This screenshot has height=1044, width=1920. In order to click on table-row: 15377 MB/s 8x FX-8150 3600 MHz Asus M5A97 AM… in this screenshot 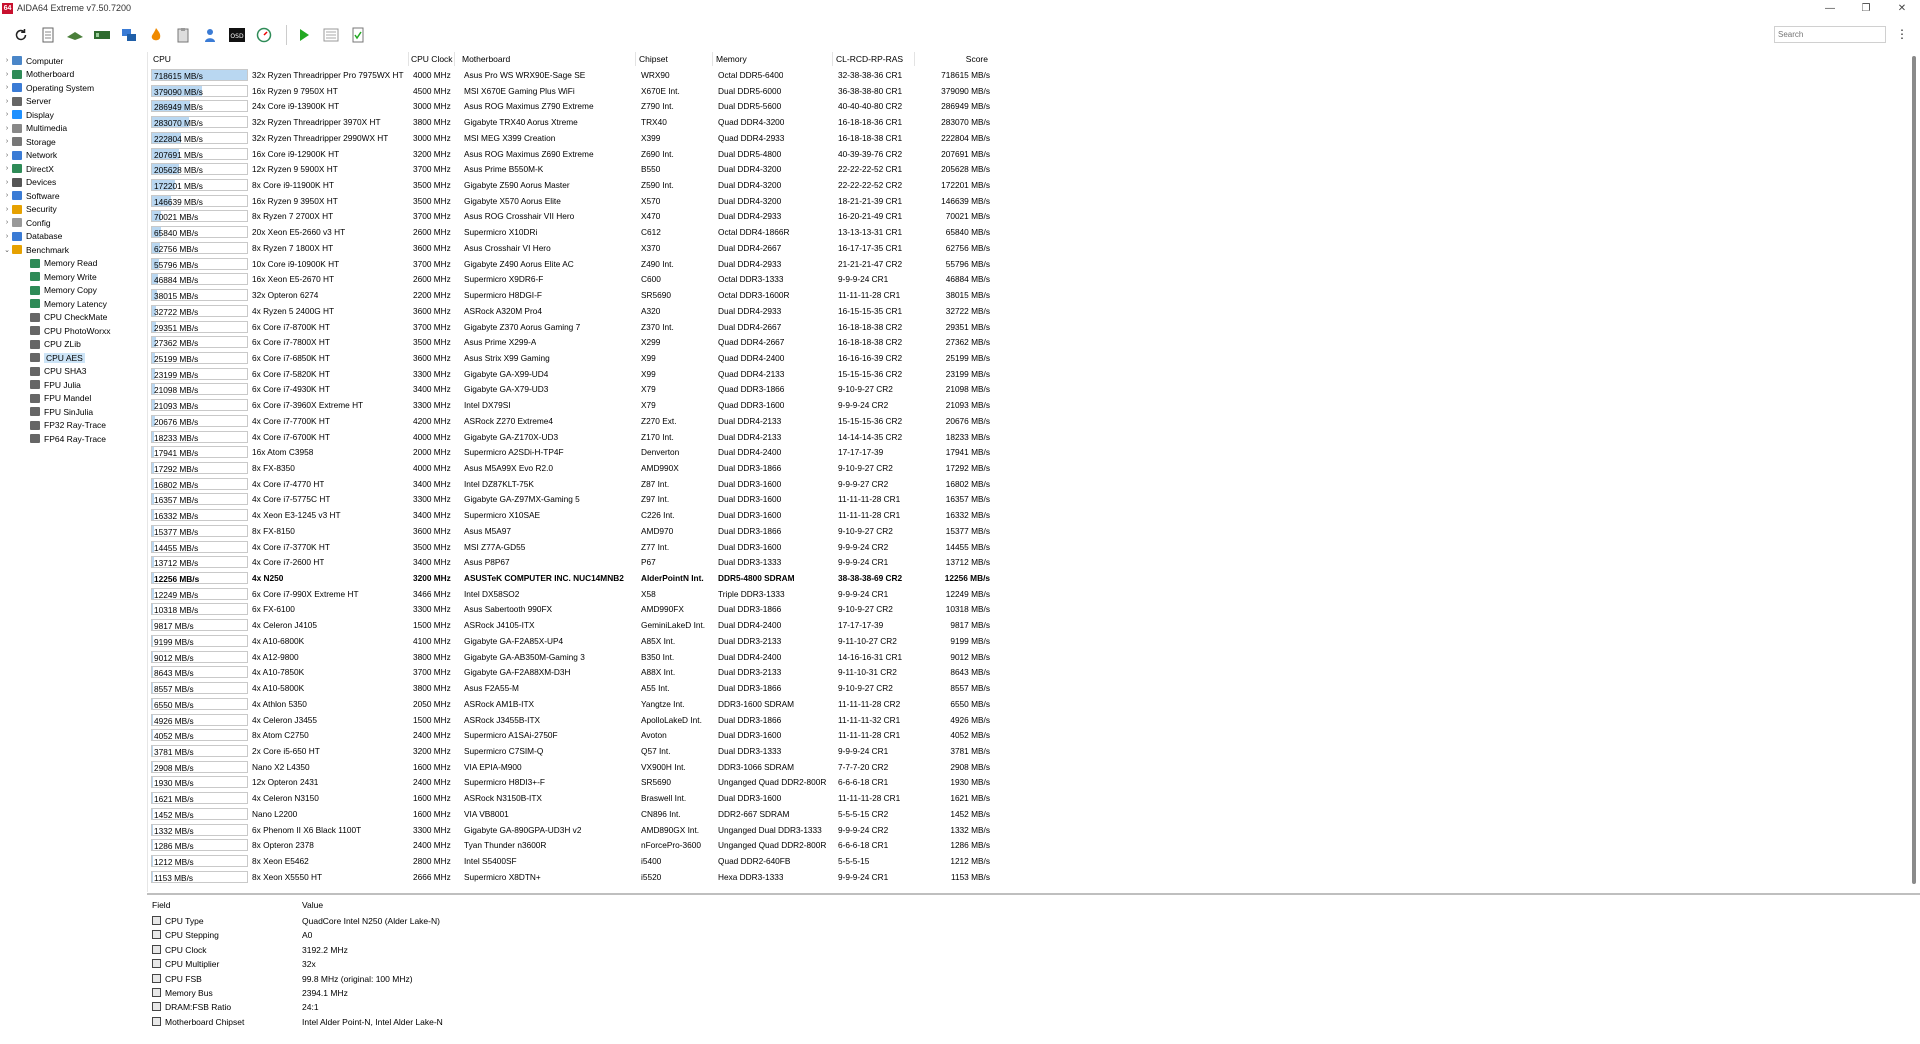, I will do `click(569, 532)`.